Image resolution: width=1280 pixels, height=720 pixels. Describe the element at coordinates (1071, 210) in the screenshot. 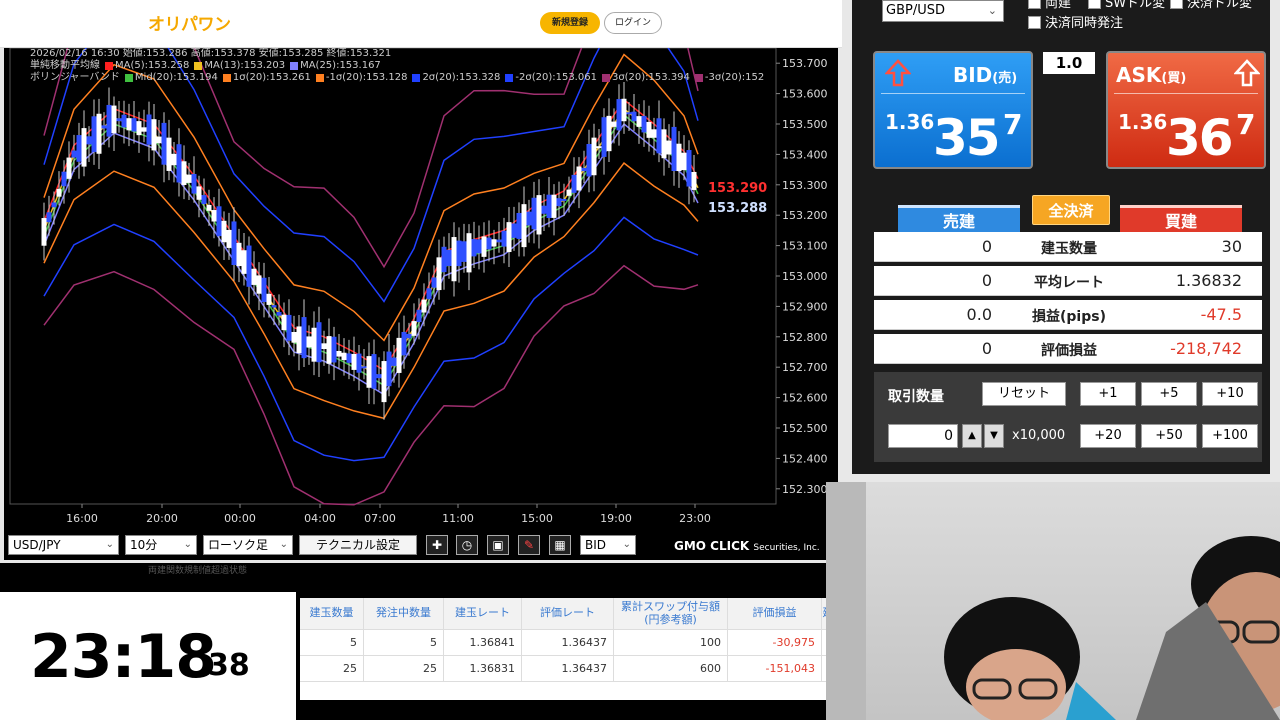

I see `close-all-button: 全決済` at that location.